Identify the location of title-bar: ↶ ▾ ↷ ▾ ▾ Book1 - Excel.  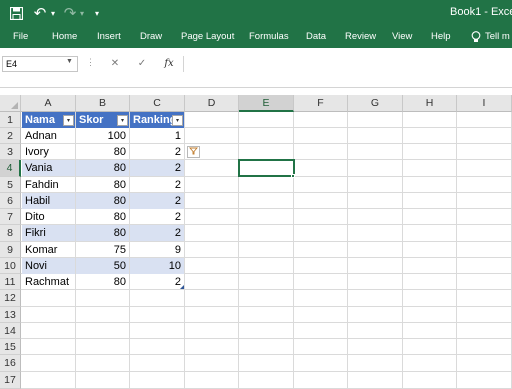
(256, 13).